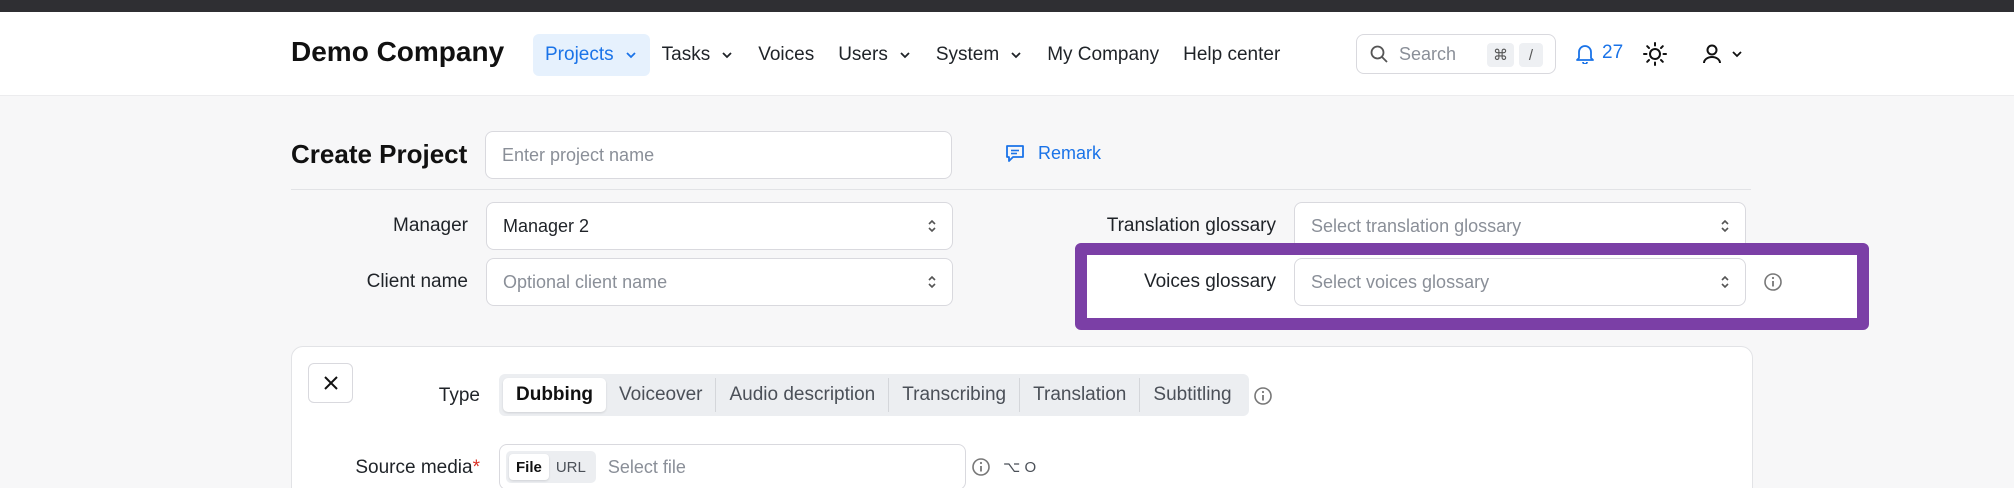 Image resolution: width=2014 pixels, height=488 pixels. What do you see at coordinates (863, 54) in the screenshot?
I see `nav-label: Users` at bounding box center [863, 54].